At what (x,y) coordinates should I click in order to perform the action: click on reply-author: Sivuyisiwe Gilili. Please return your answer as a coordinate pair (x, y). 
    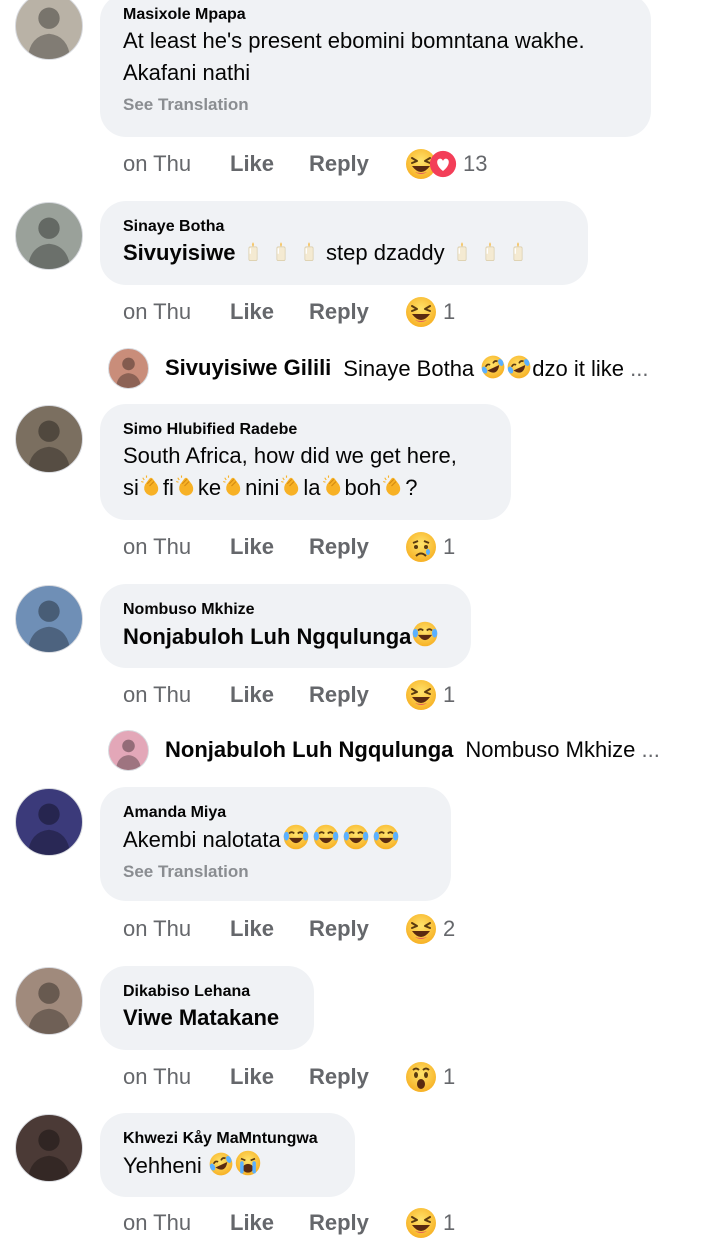
    Looking at the image, I should click on (248, 368).